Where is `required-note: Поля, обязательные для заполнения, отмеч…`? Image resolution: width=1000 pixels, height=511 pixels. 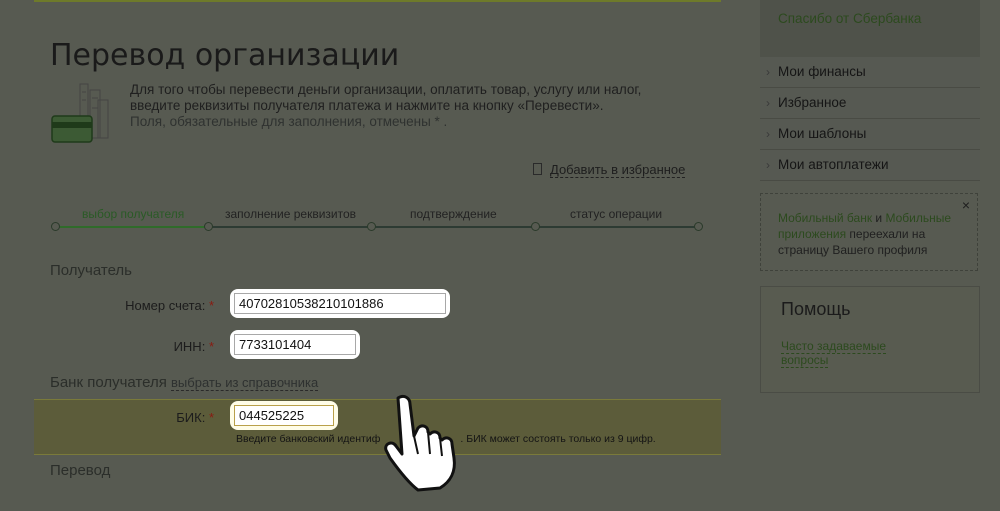 required-note: Поля, обязательные для заполнения, отмеч… is located at coordinates (289, 121).